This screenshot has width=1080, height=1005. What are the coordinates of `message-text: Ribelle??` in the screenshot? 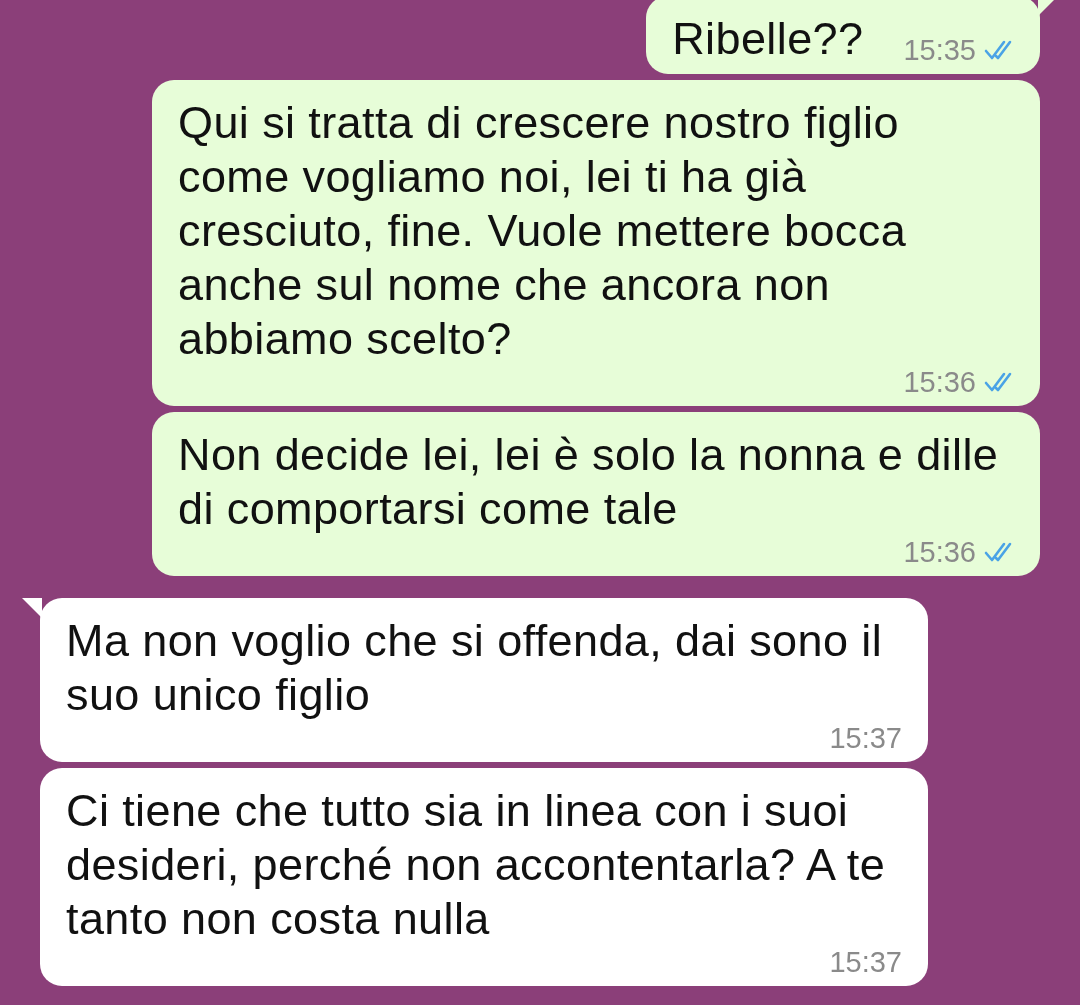 It's located at (768, 39).